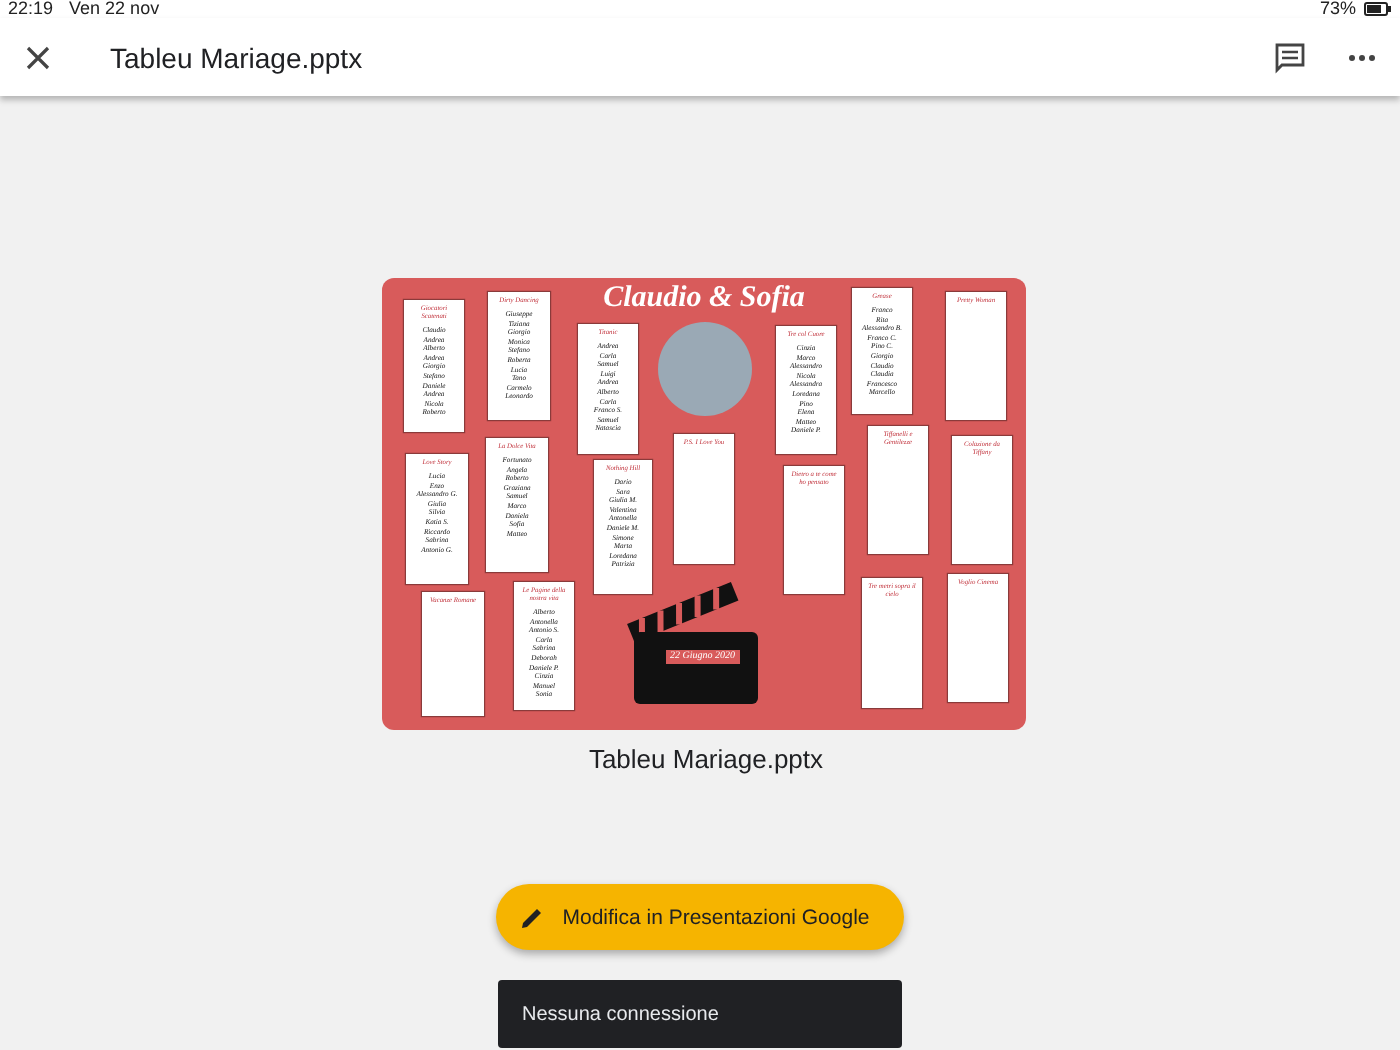  Describe the element at coordinates (704, 298) in the screenshot. I see `slide-title: Claudio & Sofia` at that location.